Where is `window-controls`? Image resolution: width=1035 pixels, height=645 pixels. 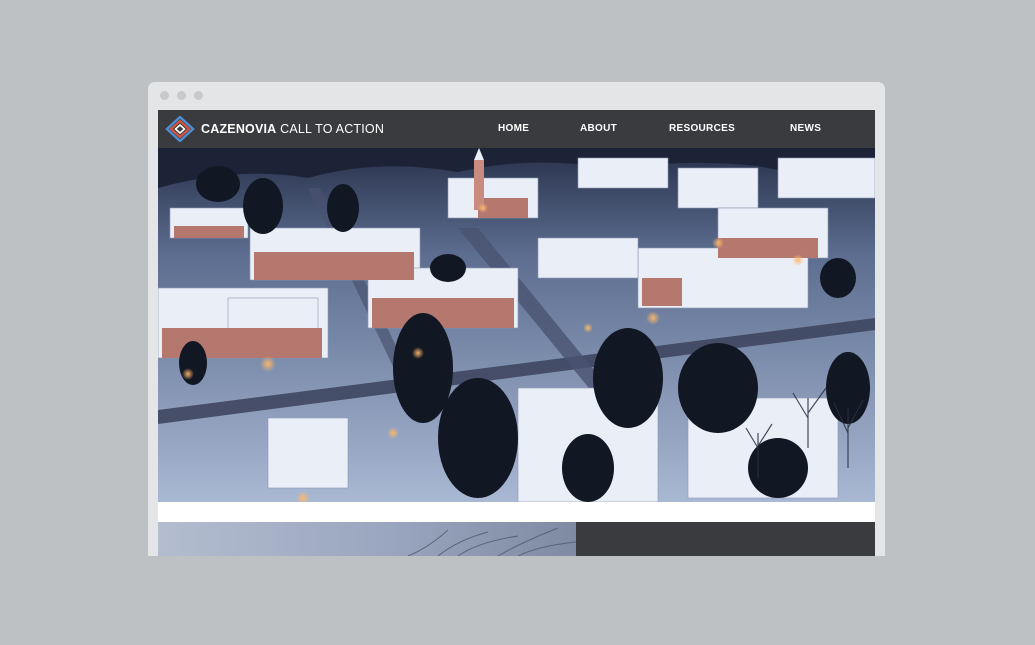
window-controls is located at coordinates (181, 95).